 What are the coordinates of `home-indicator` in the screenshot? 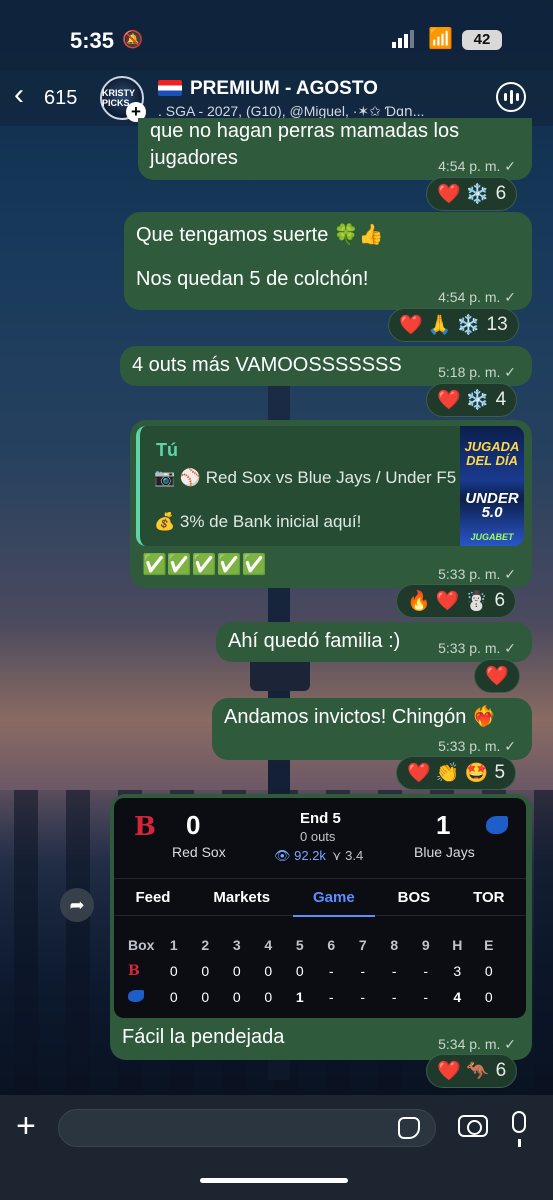 It's located at (274, 1180).